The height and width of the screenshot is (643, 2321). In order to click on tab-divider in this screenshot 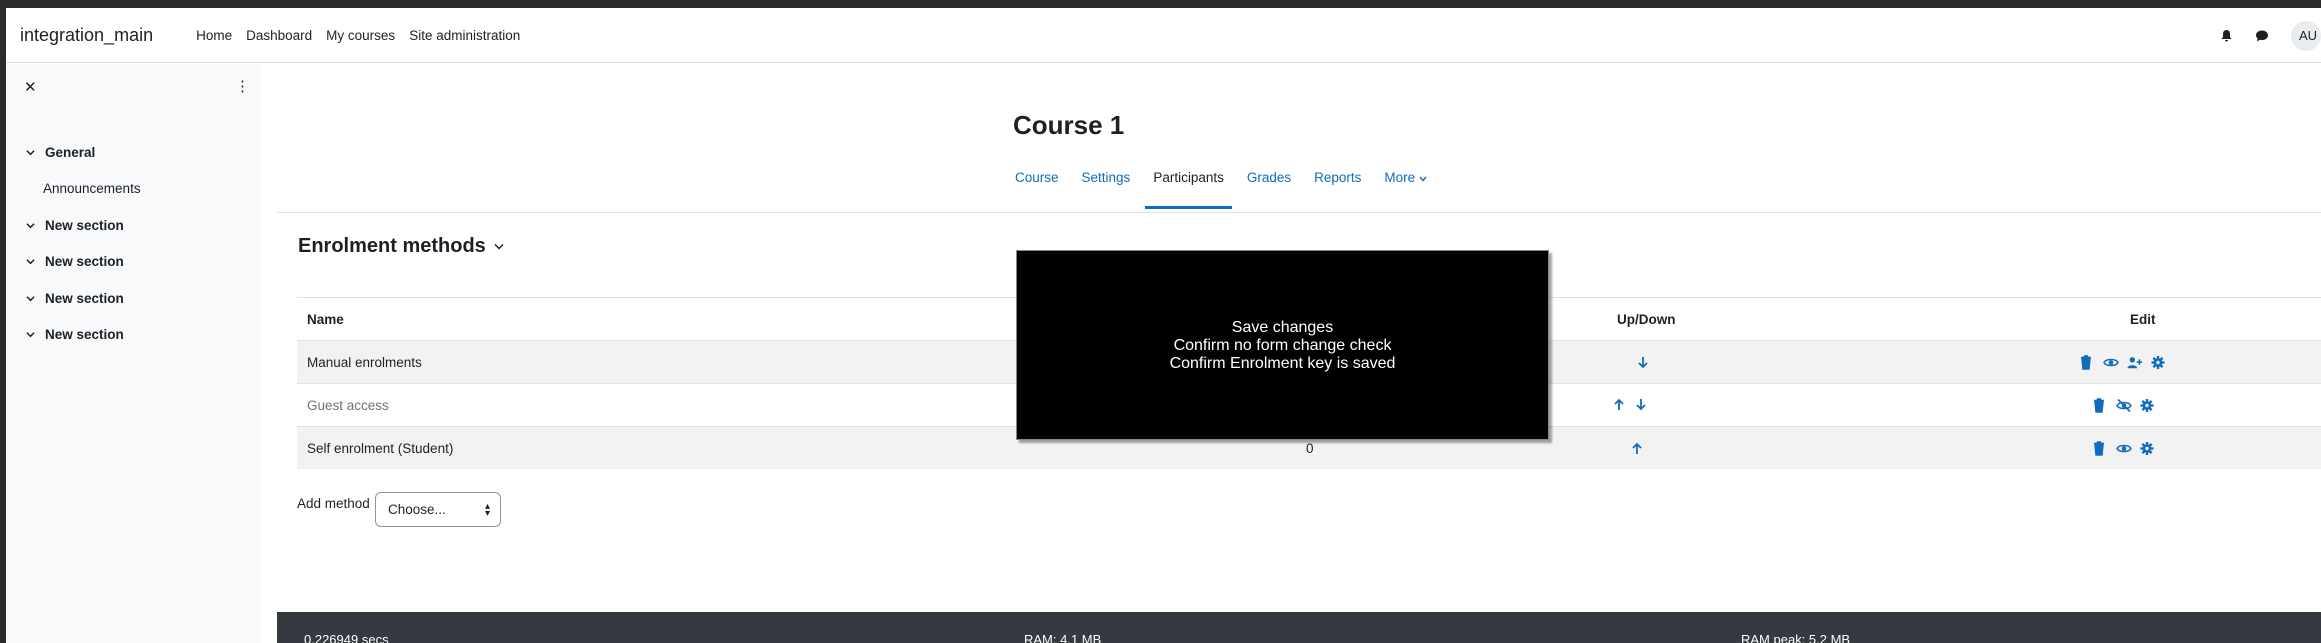, I will do `click(1299, 212)`.